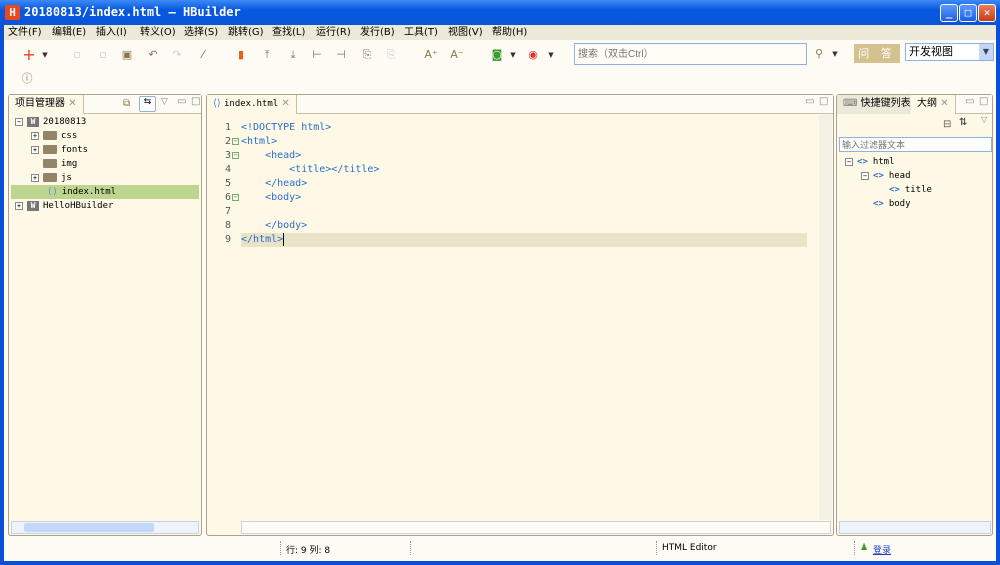 Image resolution: width=1000 pixels, height=565 pixels. What do you see at coordinates (126, 103) in the screenshot?
I see `collapse-all-icon: ⧉` at bounding box center [126, 103].